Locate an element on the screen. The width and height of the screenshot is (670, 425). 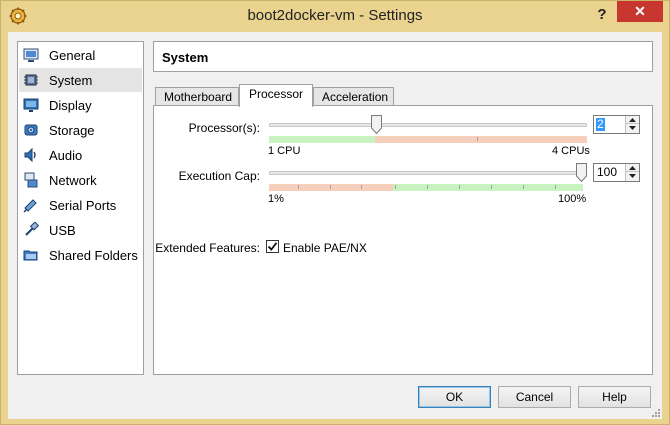
execution-cap-value: 100 is located at coordinates (607, 172).